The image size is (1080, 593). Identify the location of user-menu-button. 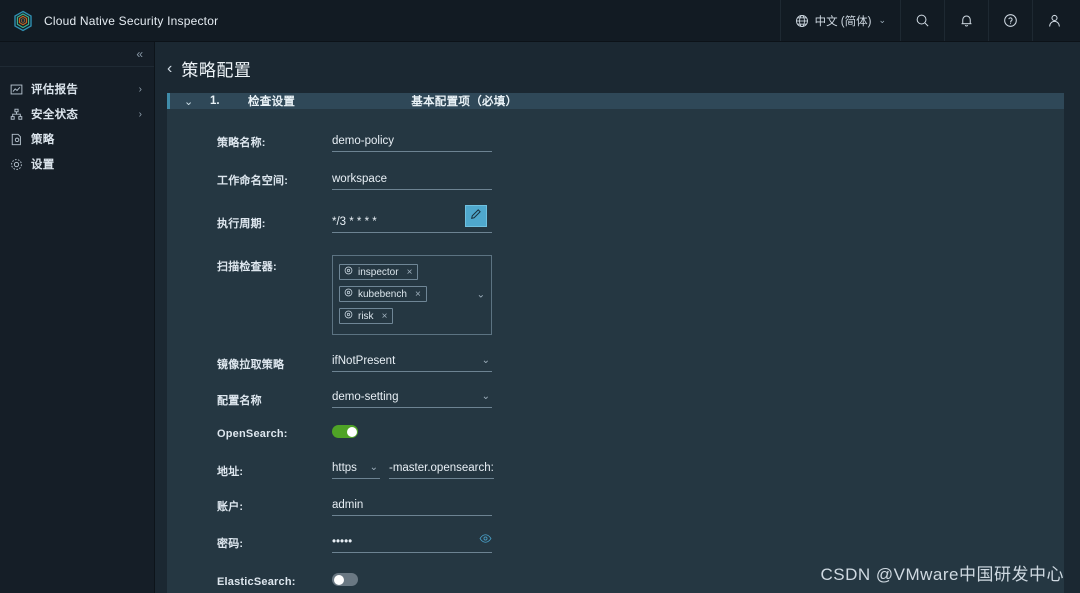
(1056, 20).